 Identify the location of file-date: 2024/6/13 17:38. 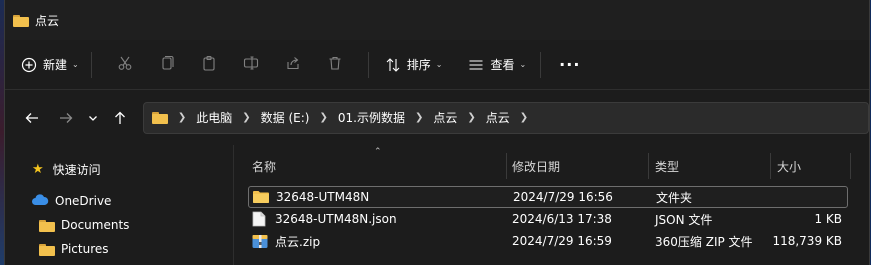
(562, 219).